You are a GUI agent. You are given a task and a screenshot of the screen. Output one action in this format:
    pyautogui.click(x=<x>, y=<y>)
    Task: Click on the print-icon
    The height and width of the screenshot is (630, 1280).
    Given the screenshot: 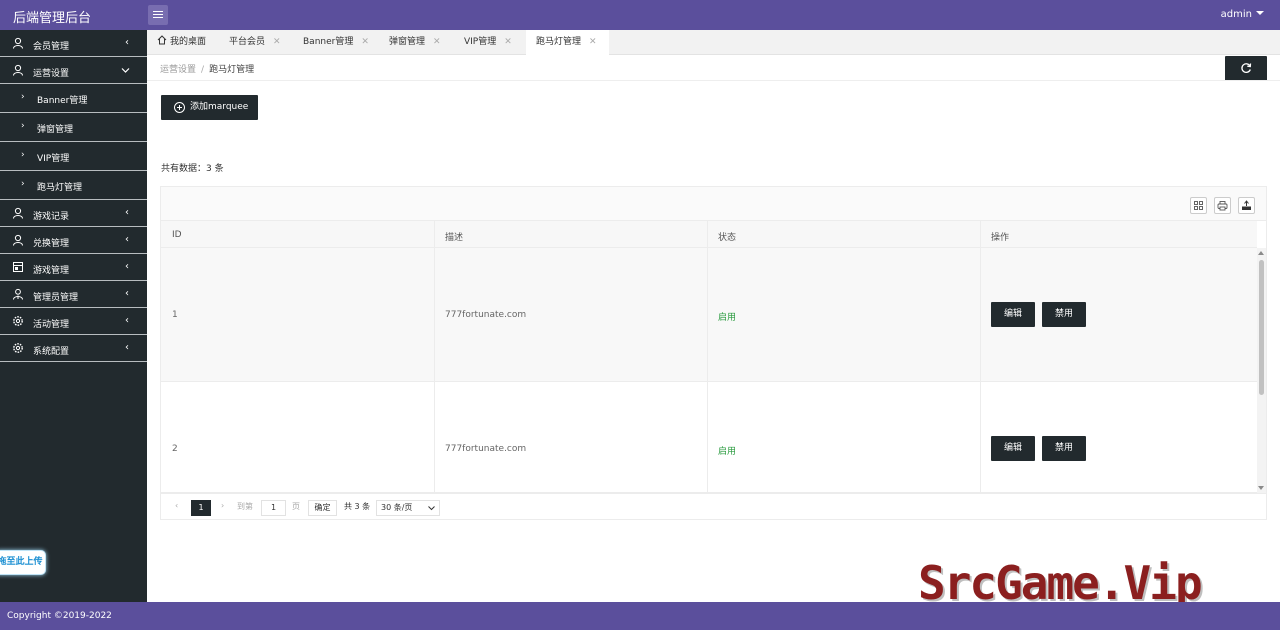 What is the action you would take?
    pyautogui.click(x=1222, y=206)
    